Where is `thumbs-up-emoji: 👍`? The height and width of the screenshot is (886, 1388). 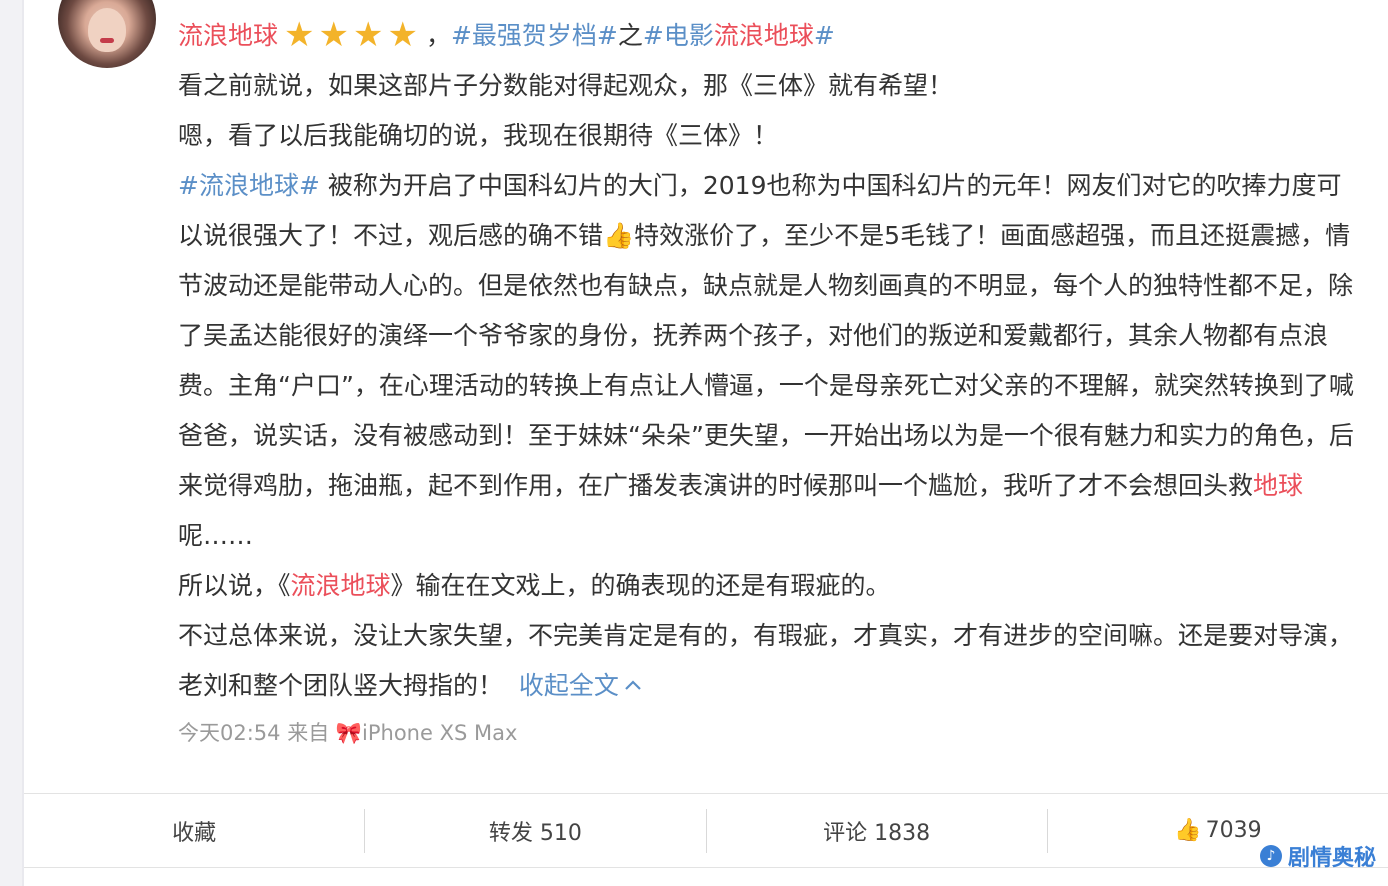
thumbs-up-emoji: 👍 is located at coordinates (619, 235).